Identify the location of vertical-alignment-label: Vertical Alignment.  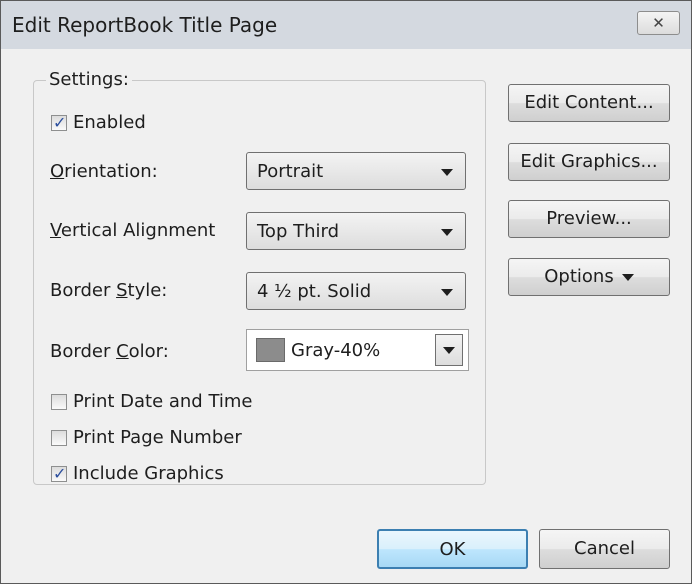
(133, 230).